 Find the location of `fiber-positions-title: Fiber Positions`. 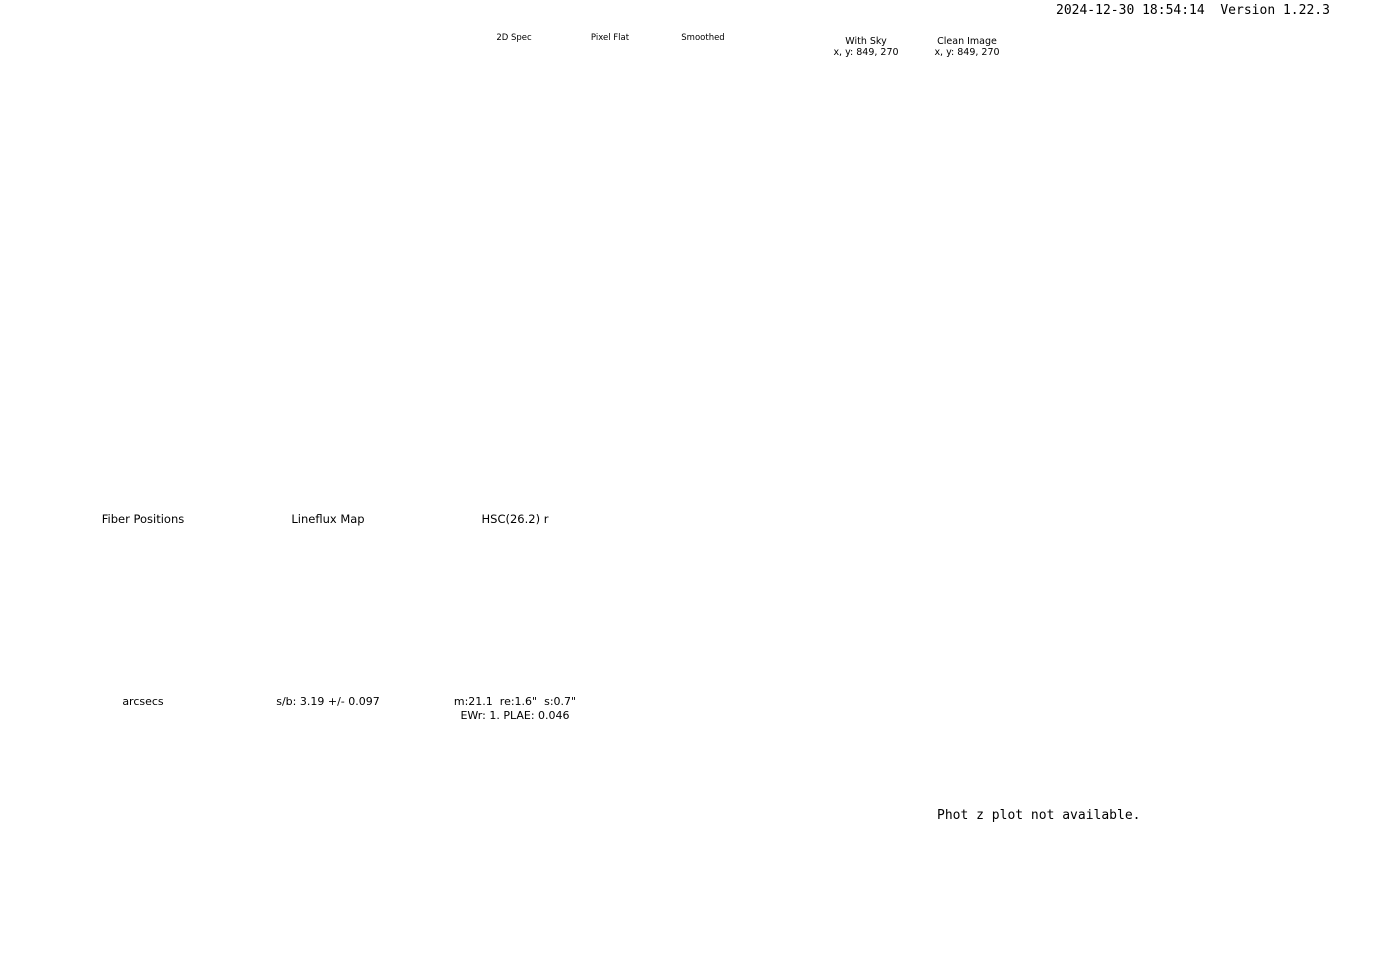

fiber-positions-title: Fiber Positions is located at coordinates (143, 519).